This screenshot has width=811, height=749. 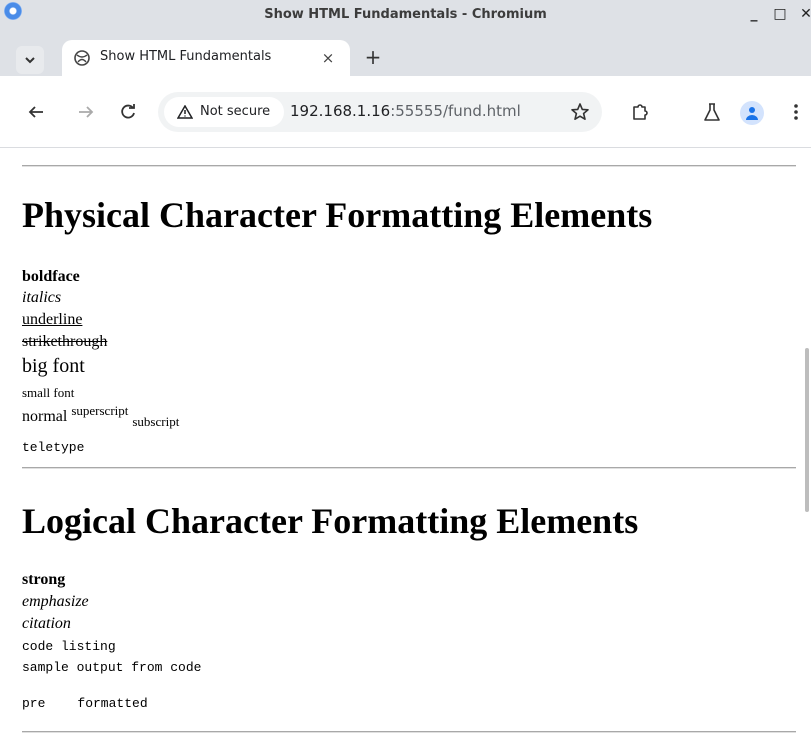 I want to click on citation-text: citation, so click(x=46, y=623).